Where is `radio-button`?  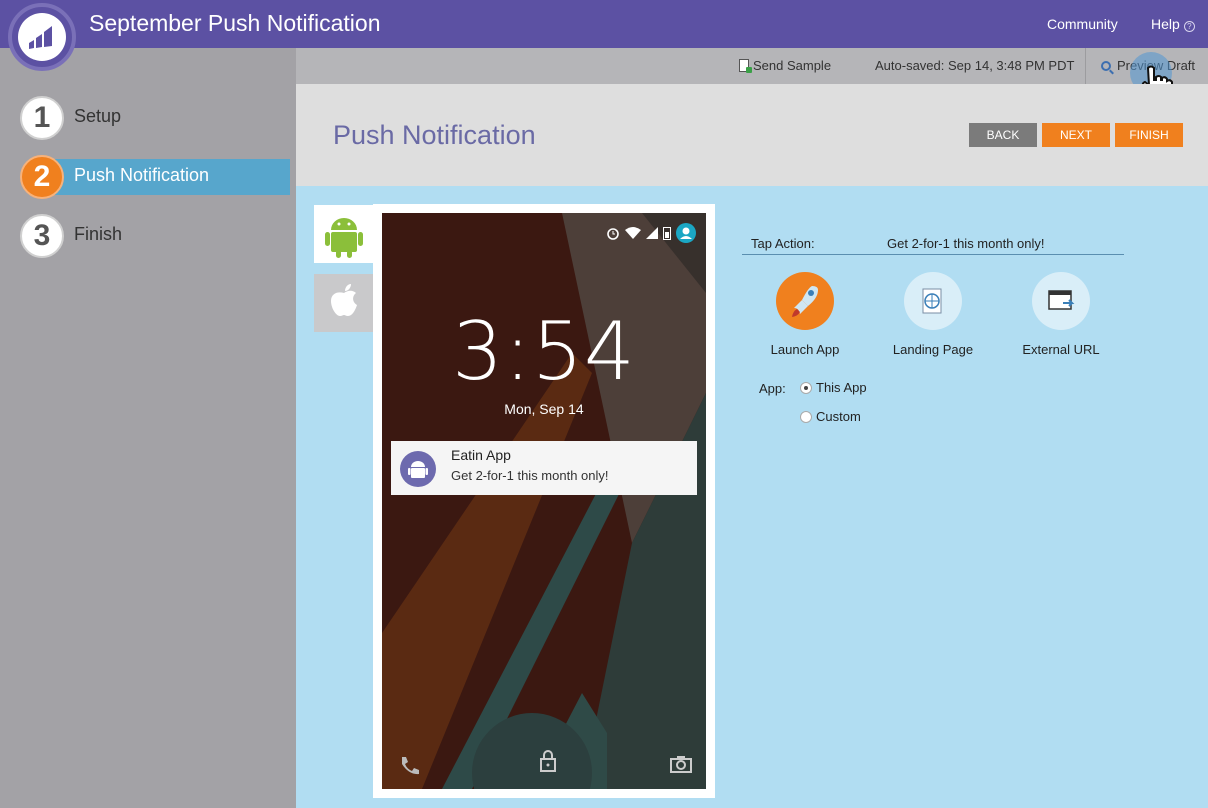 radio-button is located at coordinates (806, 417).